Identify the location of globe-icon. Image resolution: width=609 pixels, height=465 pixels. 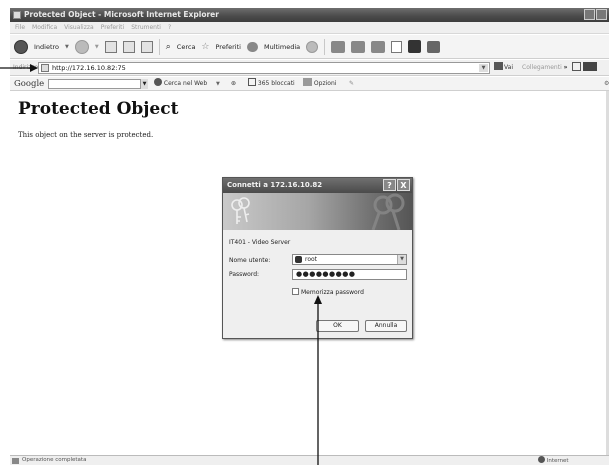
(541, 459).